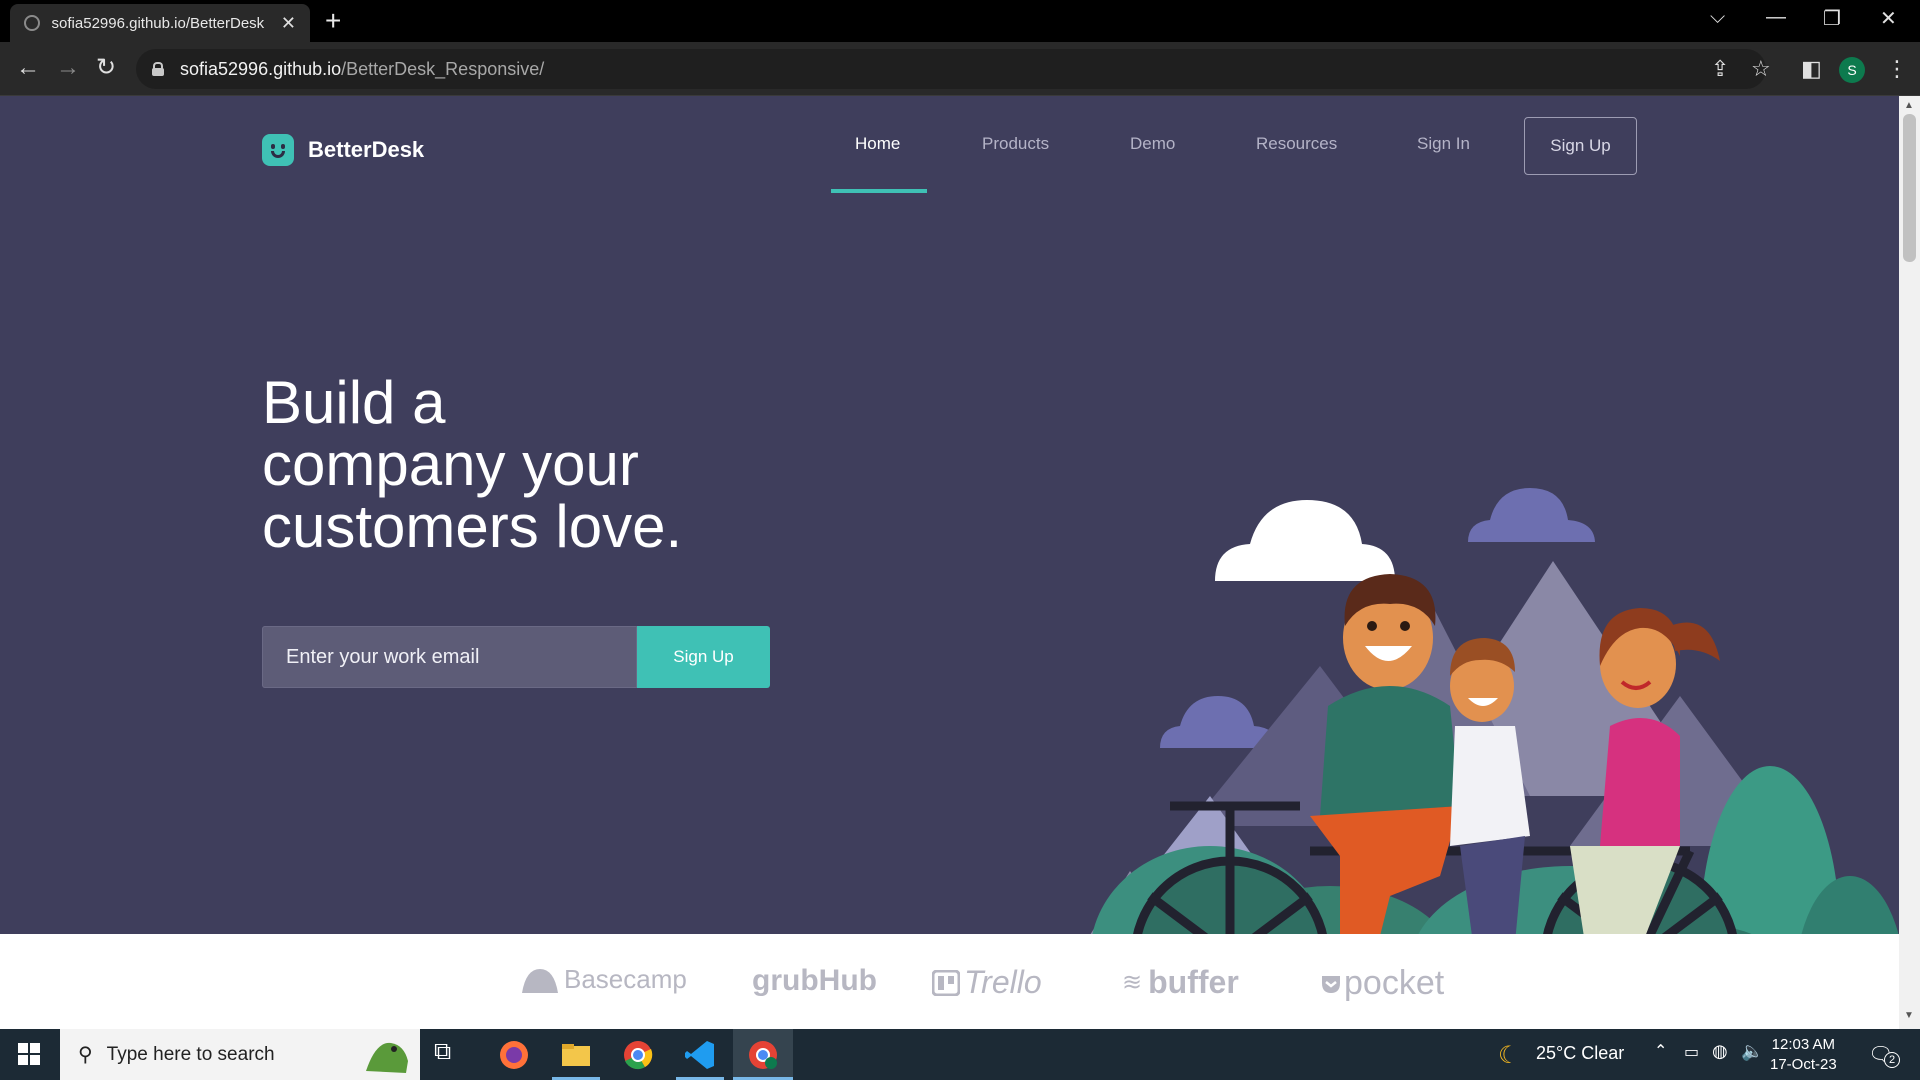 This screenshot has width=1920, height=1080. I want to click on nav-products: Products, so click(1015, 144).